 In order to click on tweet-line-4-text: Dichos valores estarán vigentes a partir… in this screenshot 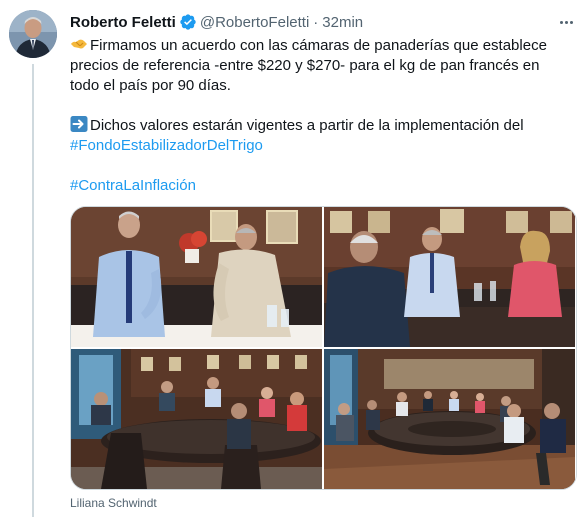, I will do `click(307, 125)`.